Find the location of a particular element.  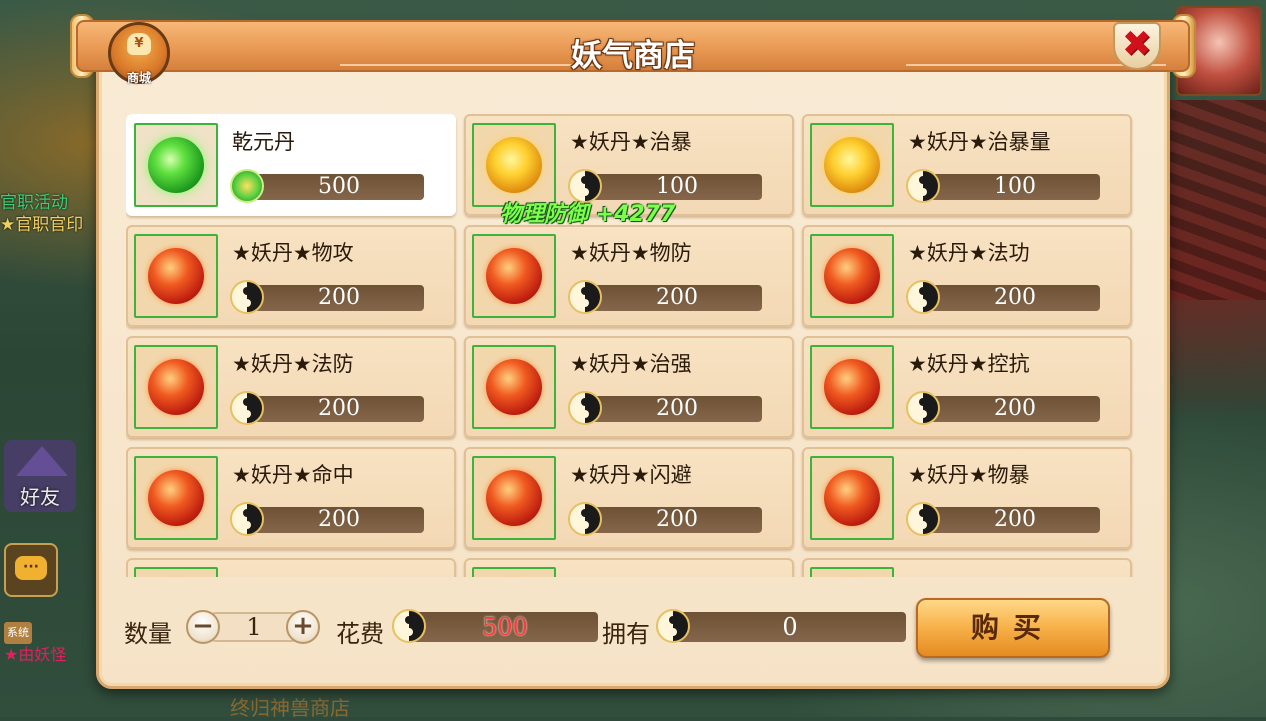

item-name: ★妖丹★治强 is located at coordinates (631, 364).